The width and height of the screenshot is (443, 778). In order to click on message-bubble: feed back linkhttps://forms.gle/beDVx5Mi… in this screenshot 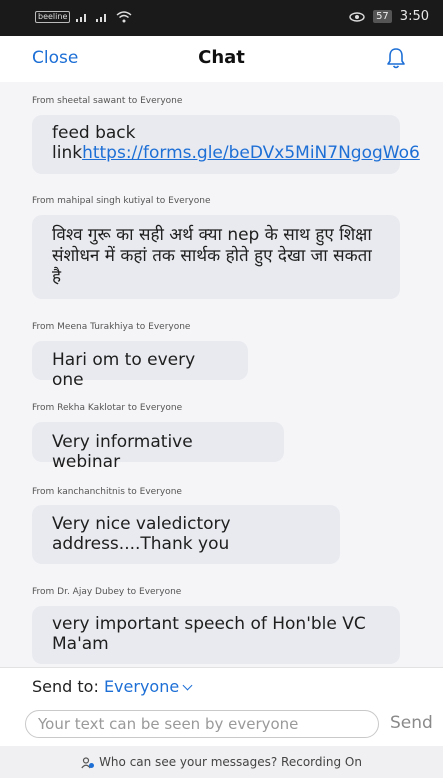, I will do `click(226, 144)`.